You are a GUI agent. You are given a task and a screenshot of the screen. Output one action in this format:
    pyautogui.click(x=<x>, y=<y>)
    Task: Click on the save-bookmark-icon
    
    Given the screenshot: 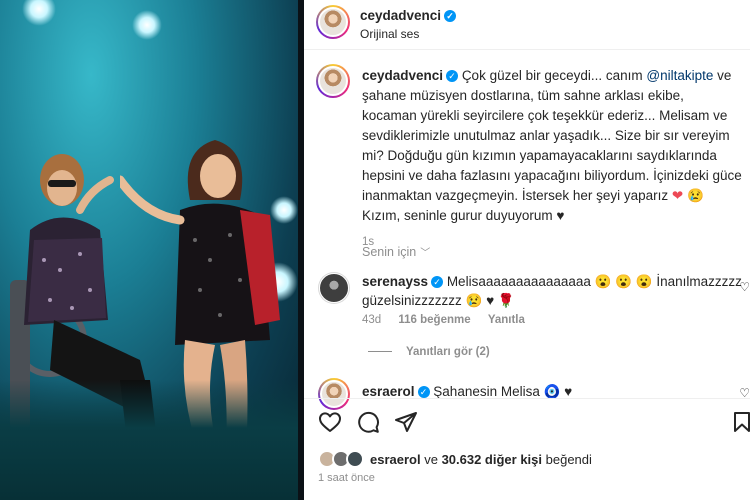 What is the action you would take?
    pyautogui.click(x=740, y=422)
    